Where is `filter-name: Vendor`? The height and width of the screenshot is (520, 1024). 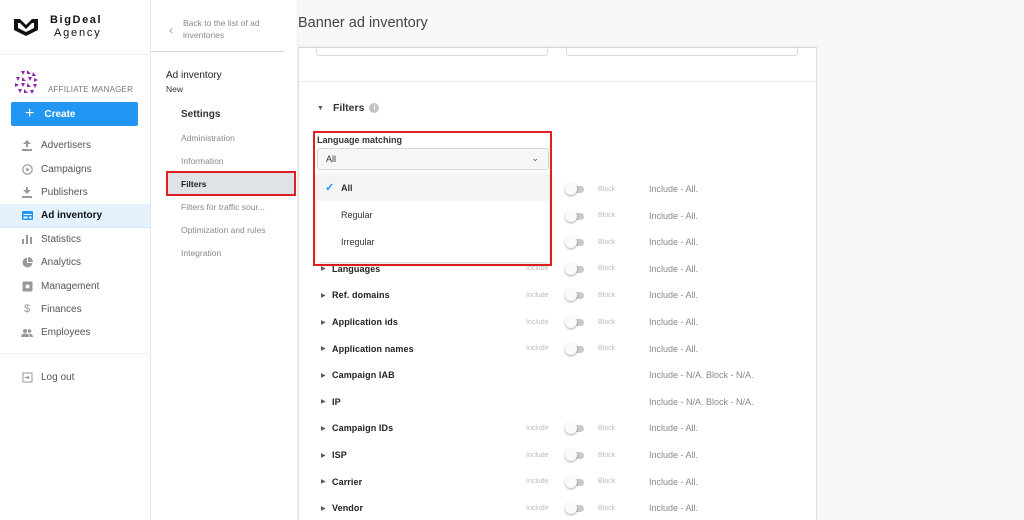 filter-name: Vendor is located at coordinates (347, 508).